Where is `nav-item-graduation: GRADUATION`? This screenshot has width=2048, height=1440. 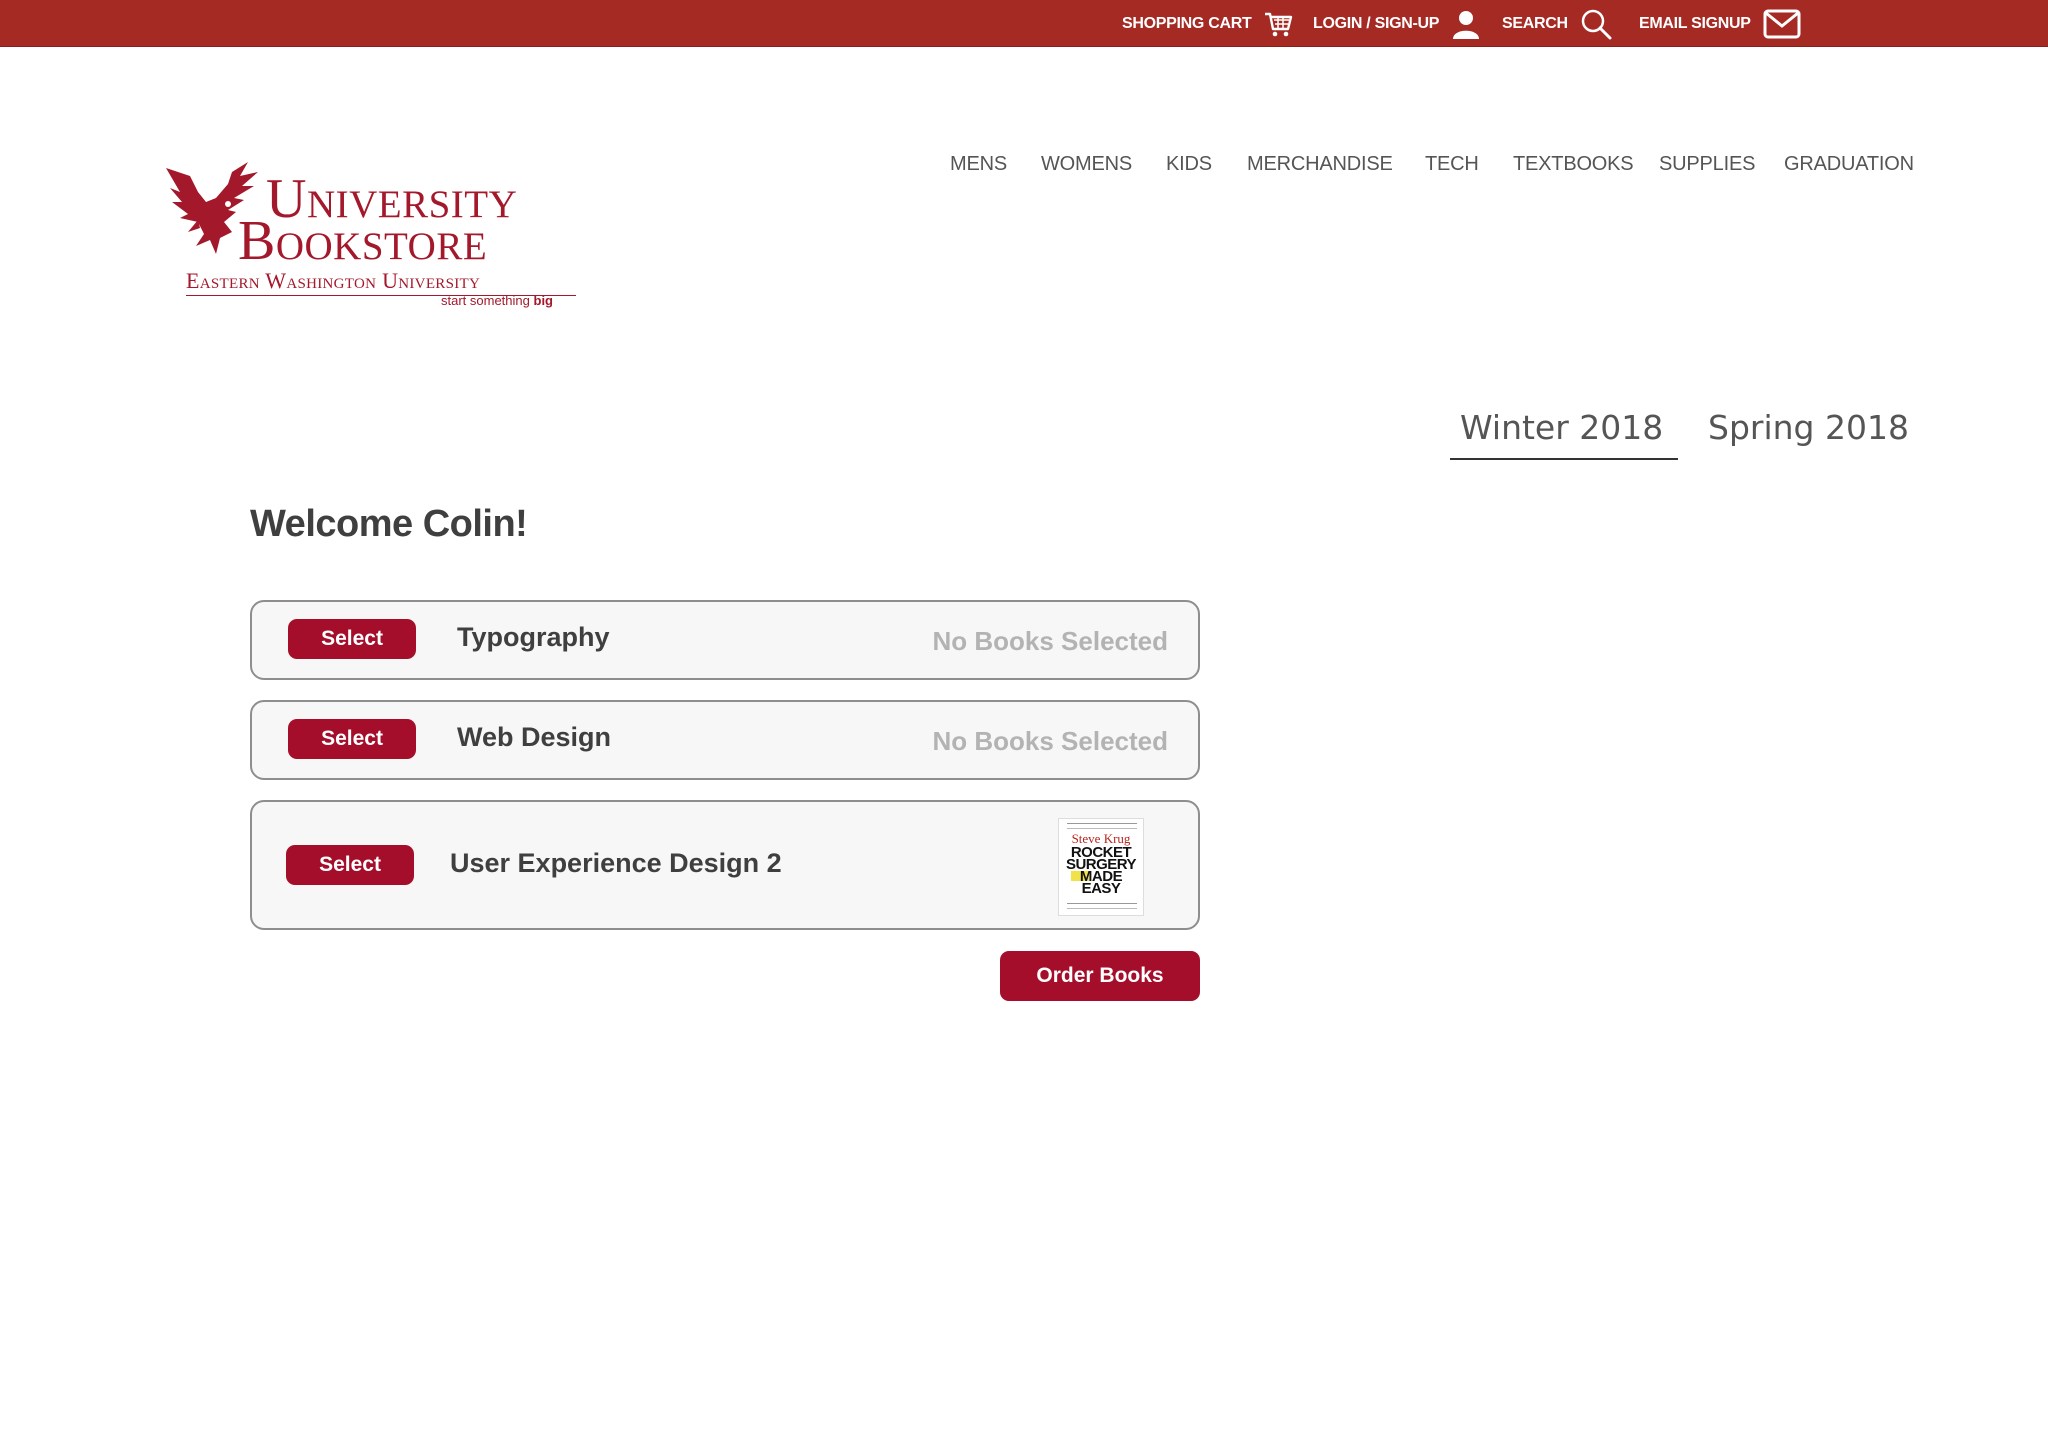 nav-item-graduation: GRADUATION is located at coordinates (1849, 164).